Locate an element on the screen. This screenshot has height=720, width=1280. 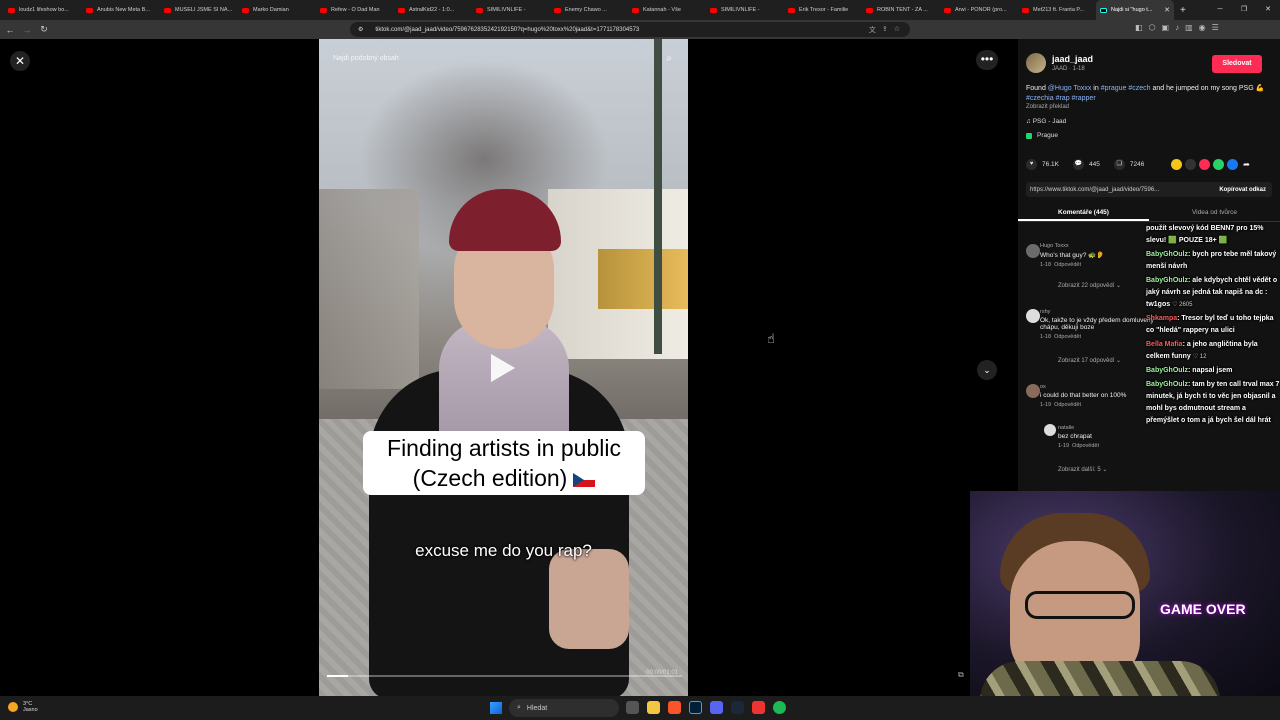
author-block: jaad_jaad JAAD · 1-18 is located at coordinates (1059, 63).